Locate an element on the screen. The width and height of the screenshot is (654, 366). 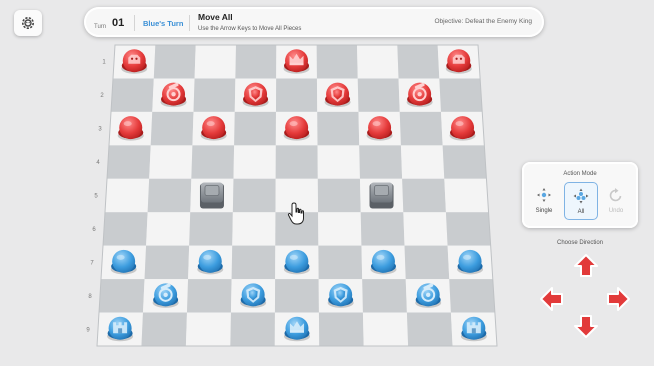
rank-label: 7 is located at coordinates (92, 263).